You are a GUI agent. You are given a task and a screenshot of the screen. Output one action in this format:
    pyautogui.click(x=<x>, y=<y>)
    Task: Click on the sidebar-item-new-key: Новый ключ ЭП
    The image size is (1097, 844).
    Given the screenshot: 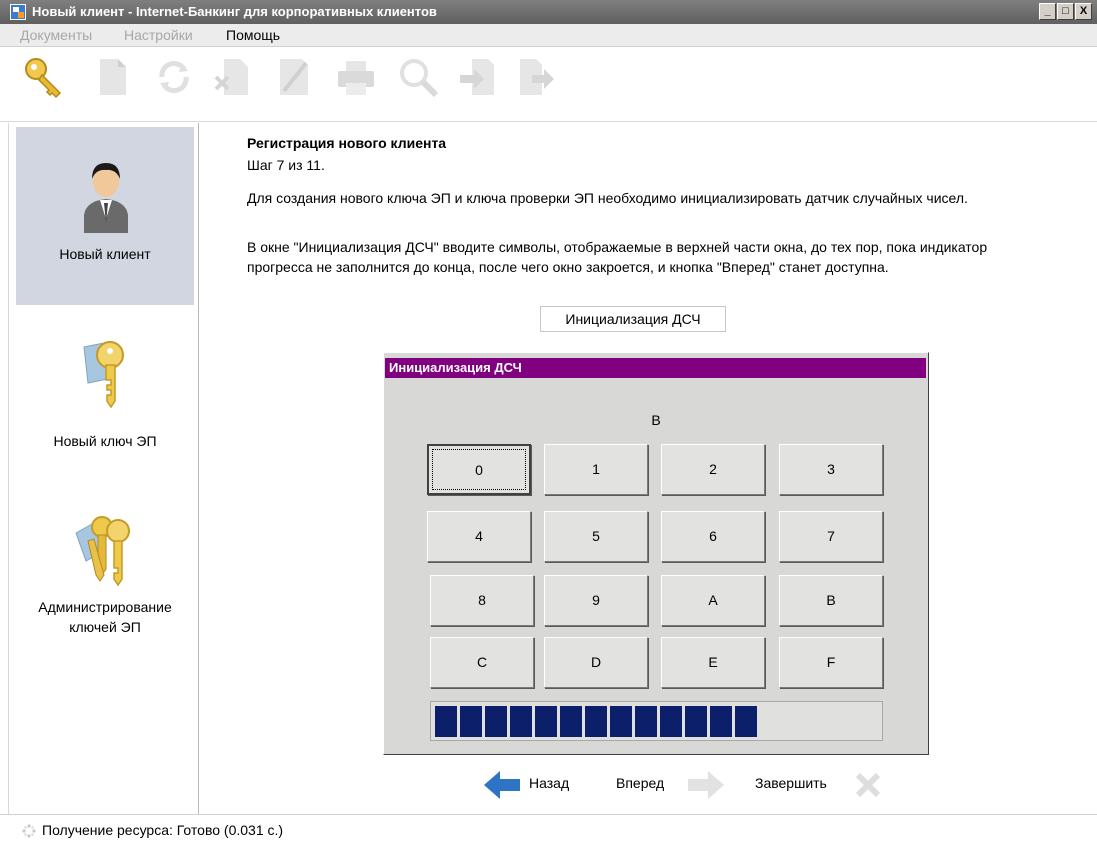 What is the action you would take?
    pyautogui.click(x=105, y=394)
    